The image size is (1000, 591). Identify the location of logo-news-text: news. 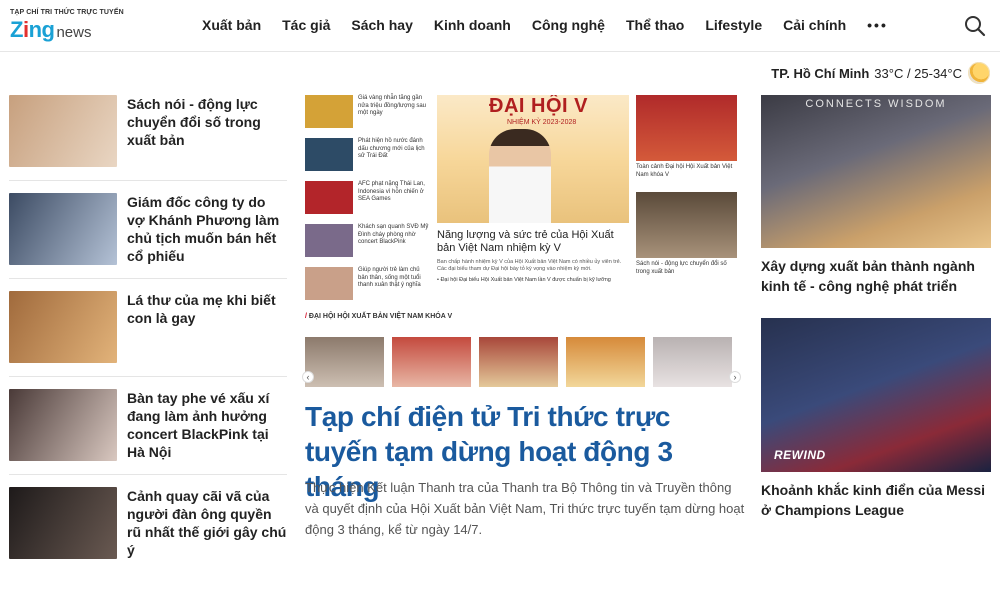
(74, 32).